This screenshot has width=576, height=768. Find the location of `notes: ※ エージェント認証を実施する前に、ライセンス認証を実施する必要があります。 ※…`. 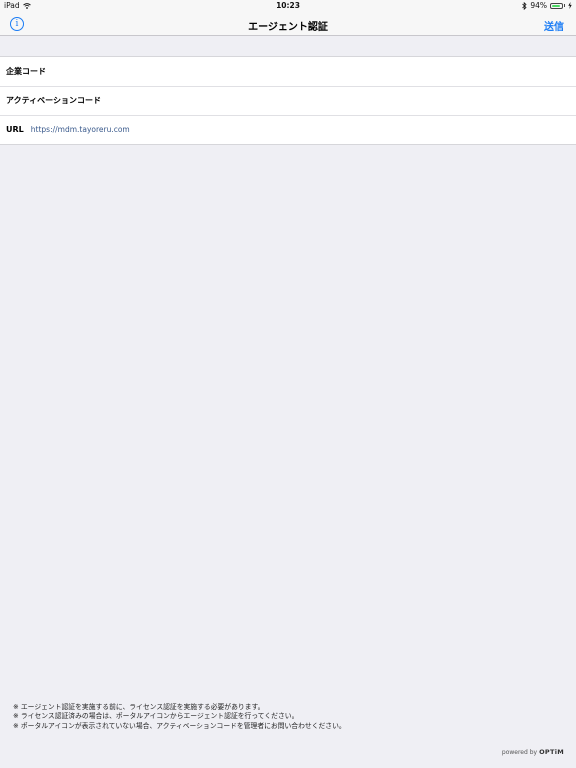

notes: ※ エージェント認証を実施する前に、ライセンス認証を実施する必要があります。 ※… is located at coordinates (179, 717).